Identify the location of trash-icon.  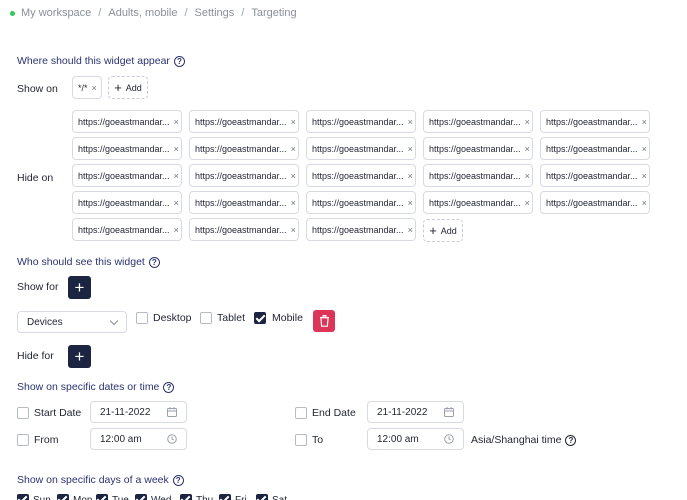
(324, 321).